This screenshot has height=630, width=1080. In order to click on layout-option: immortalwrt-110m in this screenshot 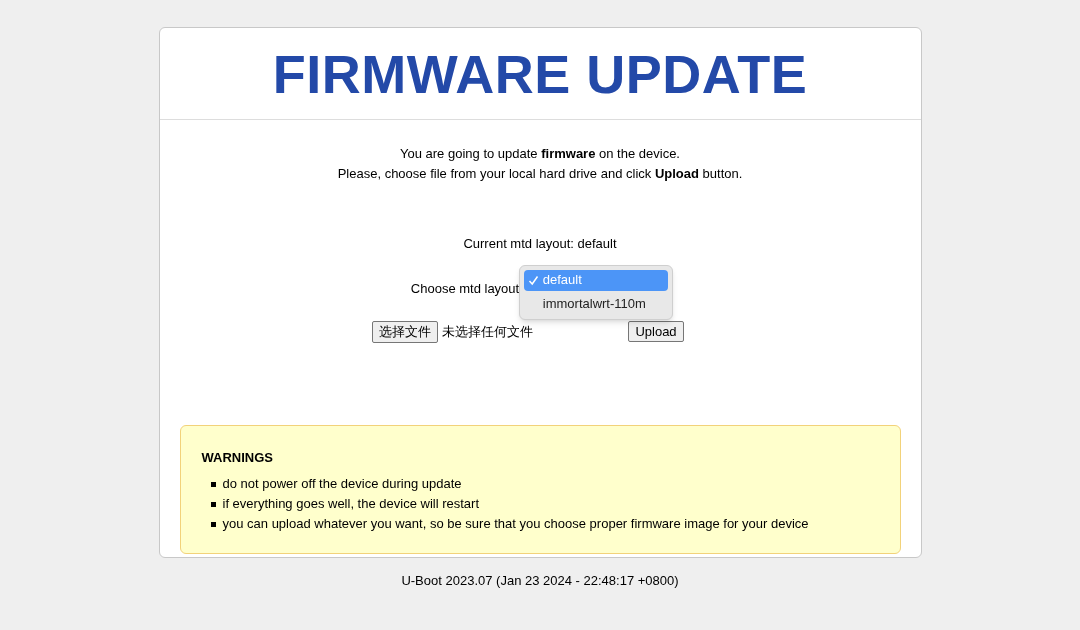, I will do `click(595, 304)`.